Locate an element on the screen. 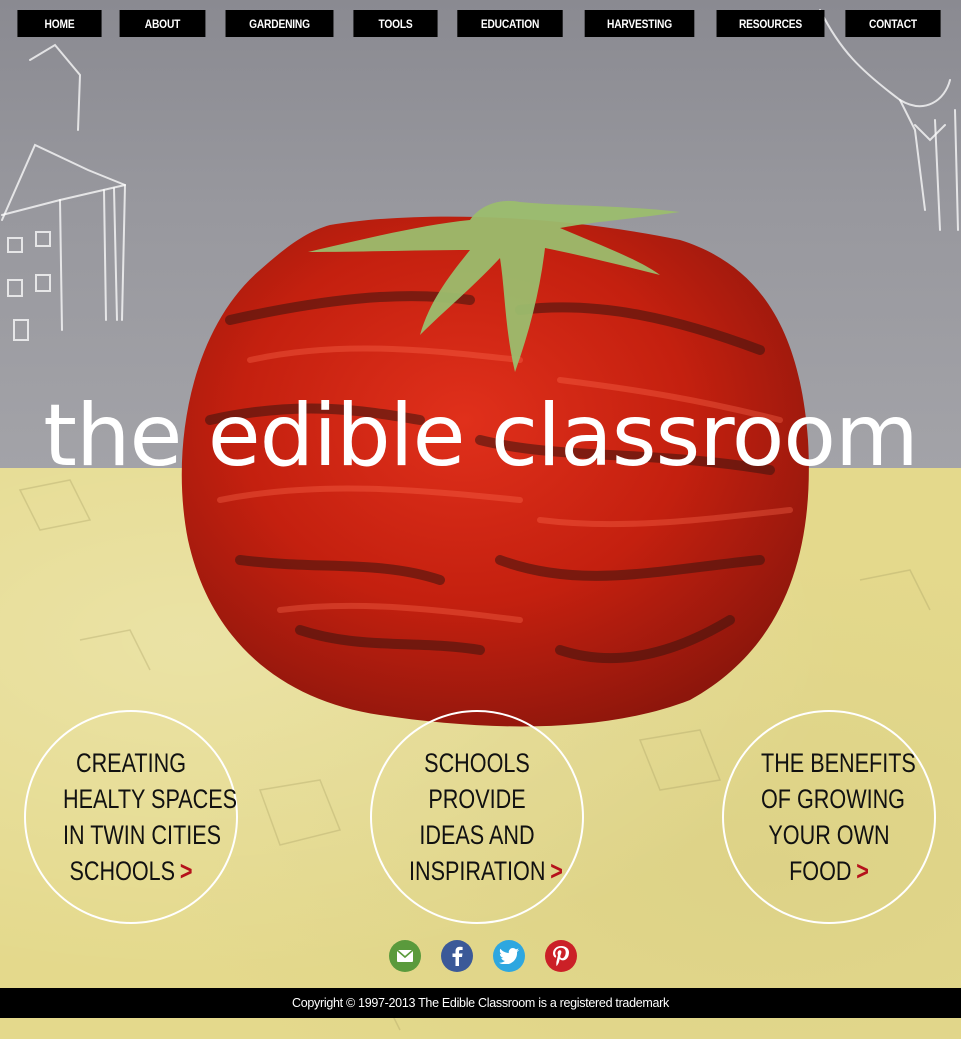  feature-benefits-growing: THE BENEFITS OF GROWING YOUR OWN FOOD > is located at coordinates (829, 817).